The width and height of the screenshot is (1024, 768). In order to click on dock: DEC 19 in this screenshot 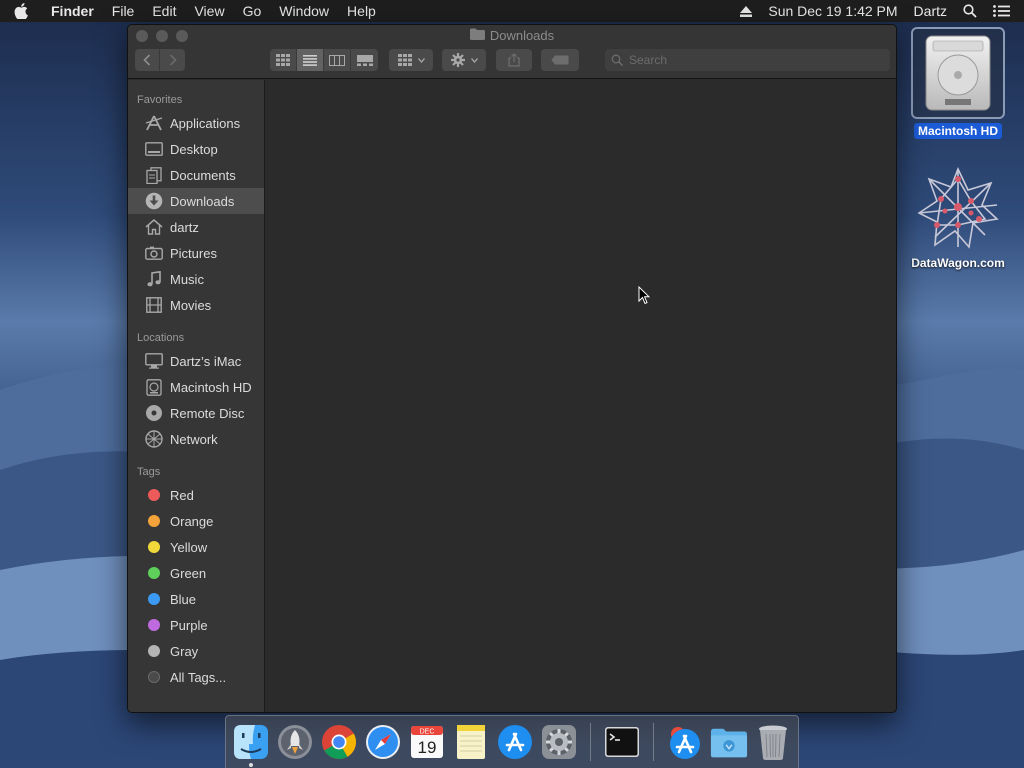, I will do `click(512, 741)`.